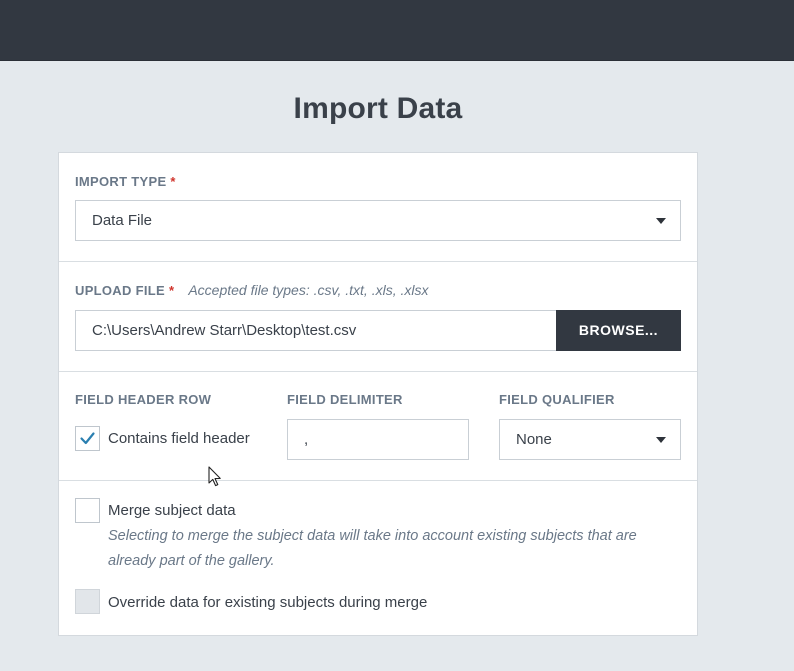  What do you see at coordinates (378, 439) in the screenshot?
I see `field-delimiter-input: ,` at bounding box center [378, 439].